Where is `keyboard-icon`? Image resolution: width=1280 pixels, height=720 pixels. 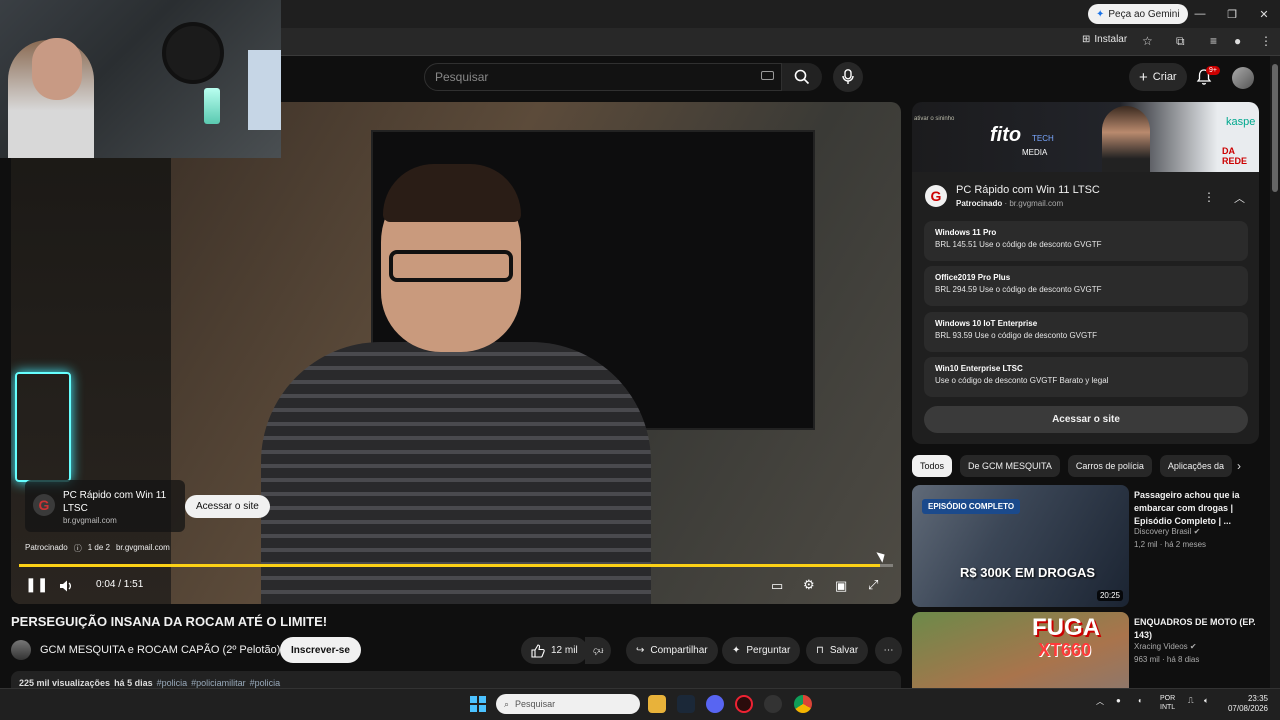
keyboard-icon is located at coordinates (767, 75).